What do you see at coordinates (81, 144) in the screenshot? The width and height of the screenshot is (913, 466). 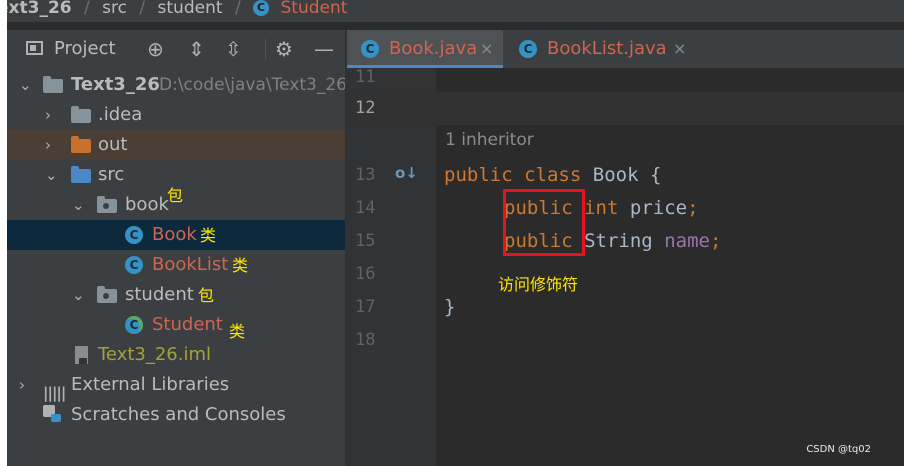 I see `excluded-folder-icon` at bounding box center [81, 144].